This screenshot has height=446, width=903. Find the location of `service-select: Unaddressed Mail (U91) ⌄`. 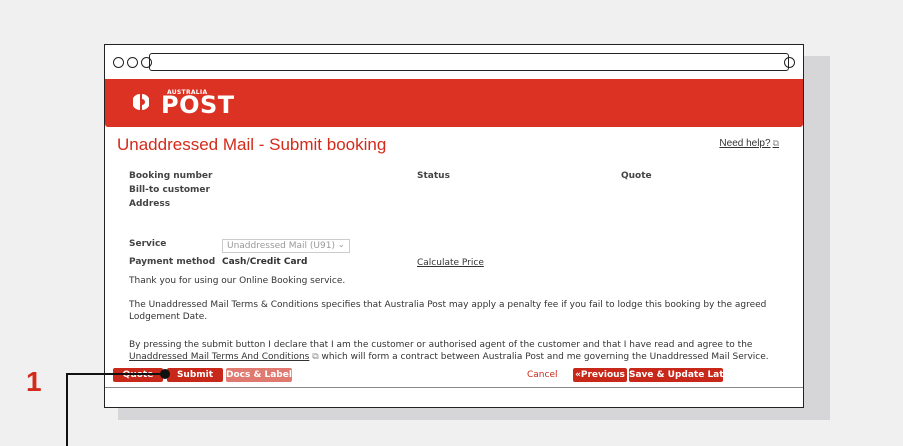

service-select: Unaddressed Mail (U91) ⌄ is located at coordinates (286, 246).